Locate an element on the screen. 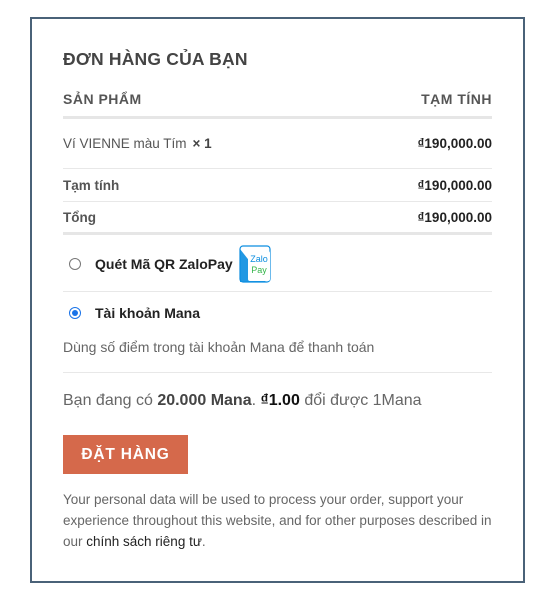 Image resolution: width=539 pixels, height=601 pixels. zalo-logo-text-bottom: Pay is located at coordinates (259, 270).